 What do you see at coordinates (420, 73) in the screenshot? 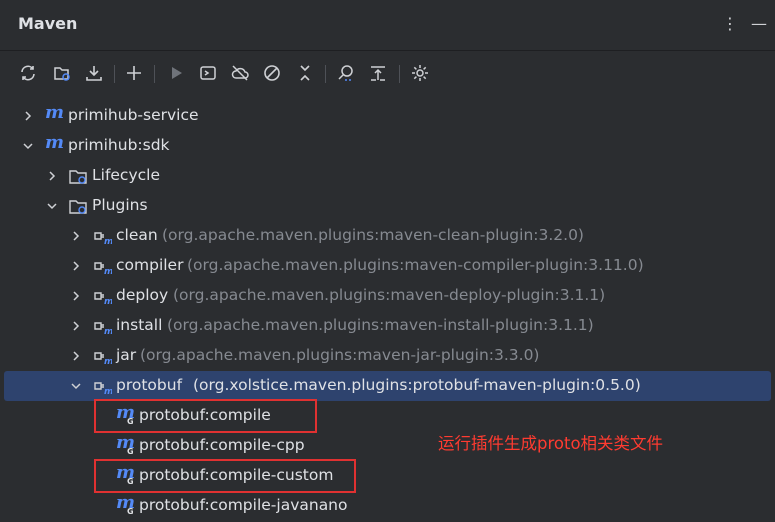
I see `settings-icon` at bounding box center [420, 73].